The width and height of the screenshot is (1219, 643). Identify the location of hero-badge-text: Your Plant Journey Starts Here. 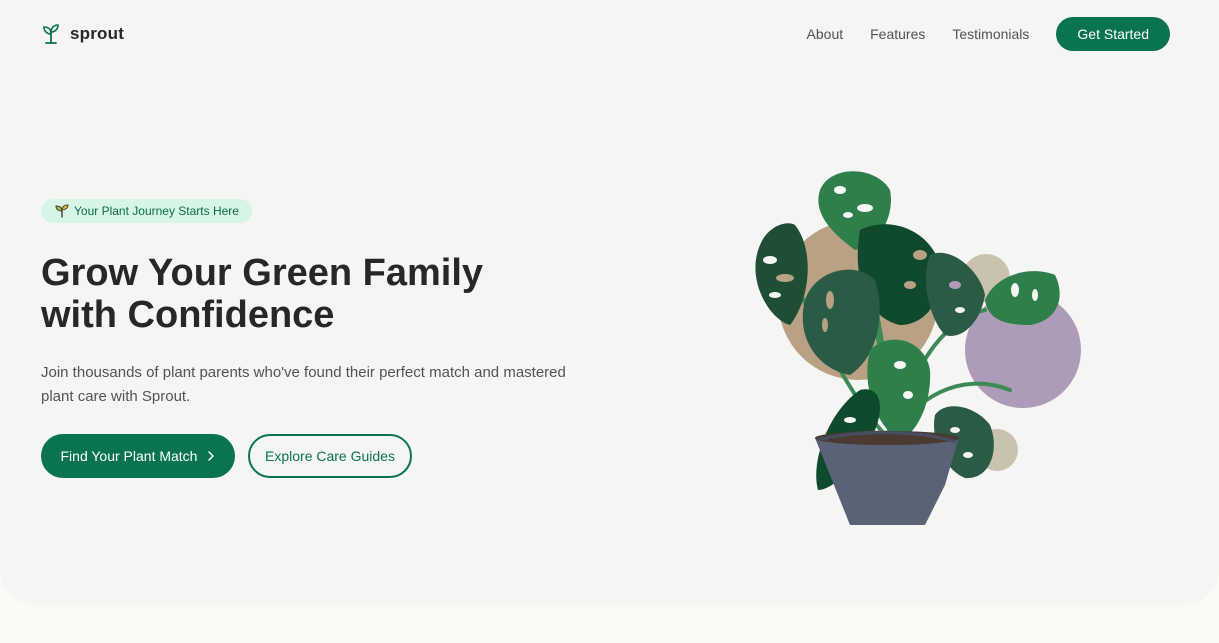
(156, 211).